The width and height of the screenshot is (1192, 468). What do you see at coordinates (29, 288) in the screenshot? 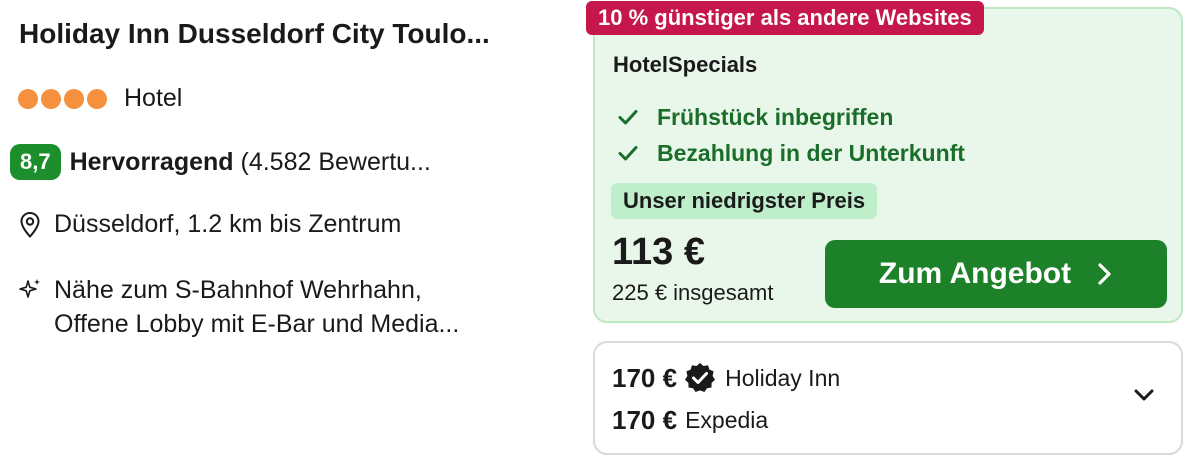
I see `sparkle-icon` at bounding box center [29, 288].